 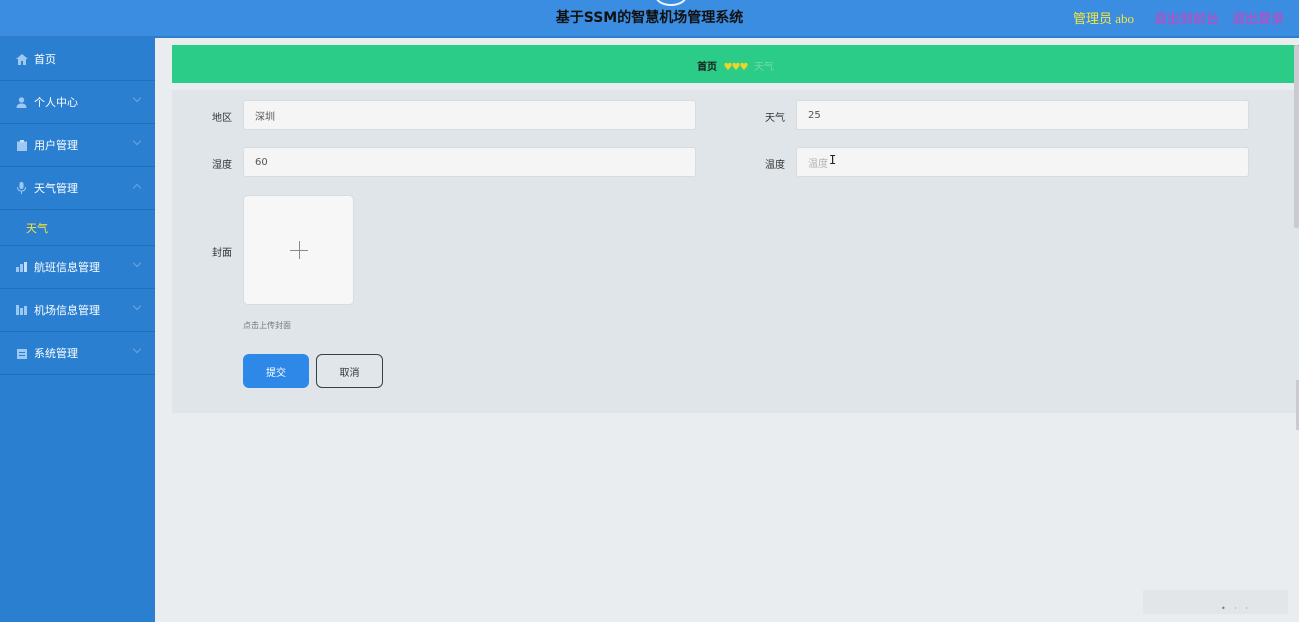 What do you see at coordinates (1258, 17) in the screenshot?
I see `logout-link: 退出登录` at bounding box center [1258, 17].